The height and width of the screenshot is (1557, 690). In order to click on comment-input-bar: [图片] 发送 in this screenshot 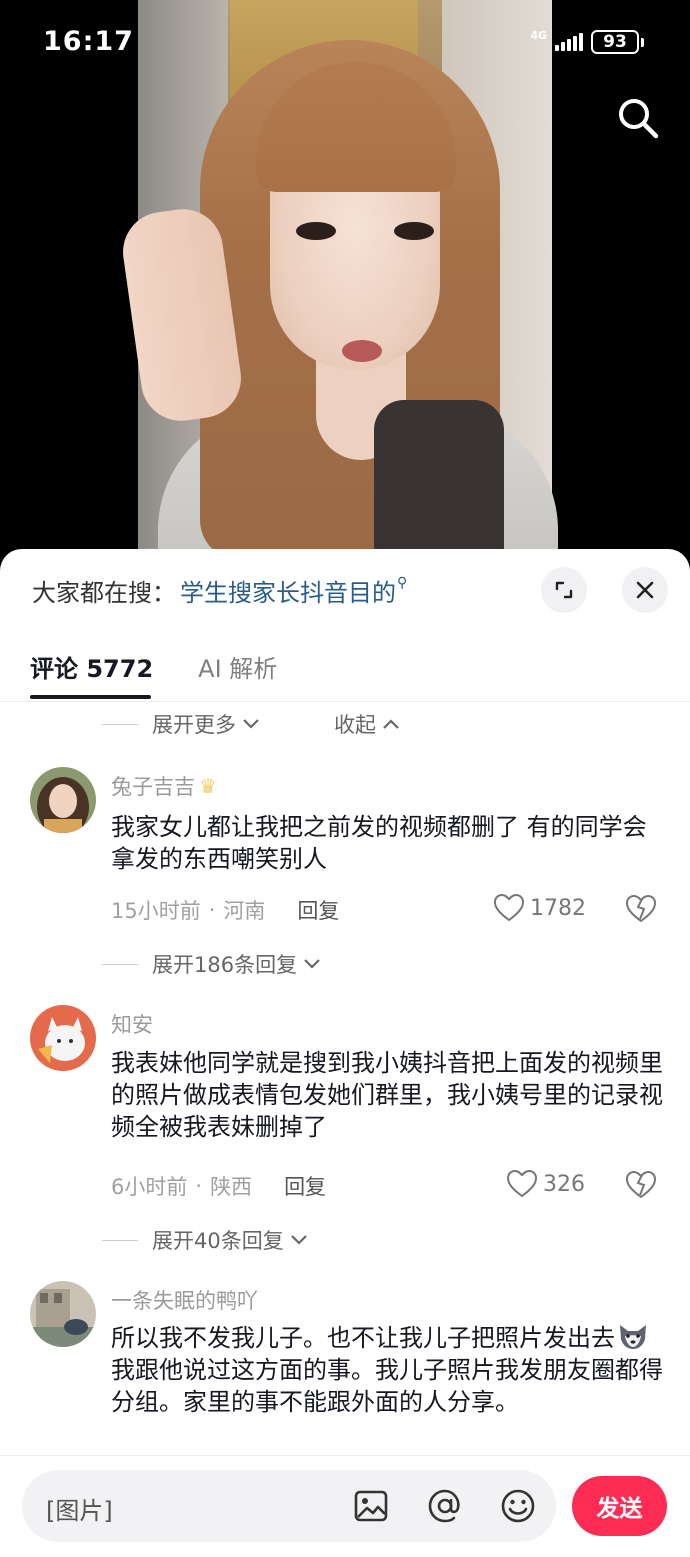, I will do `click(345, 1506)`.